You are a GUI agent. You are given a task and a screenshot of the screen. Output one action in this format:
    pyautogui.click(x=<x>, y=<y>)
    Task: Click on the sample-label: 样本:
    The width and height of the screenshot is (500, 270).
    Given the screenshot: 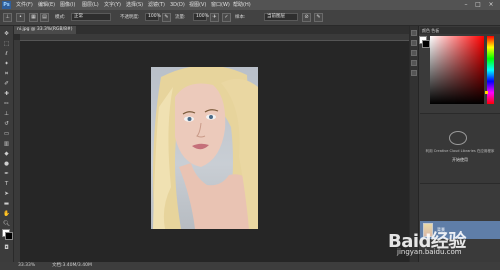 What is the action you would take?
    pyautogui.click(x=240, y=17)
    